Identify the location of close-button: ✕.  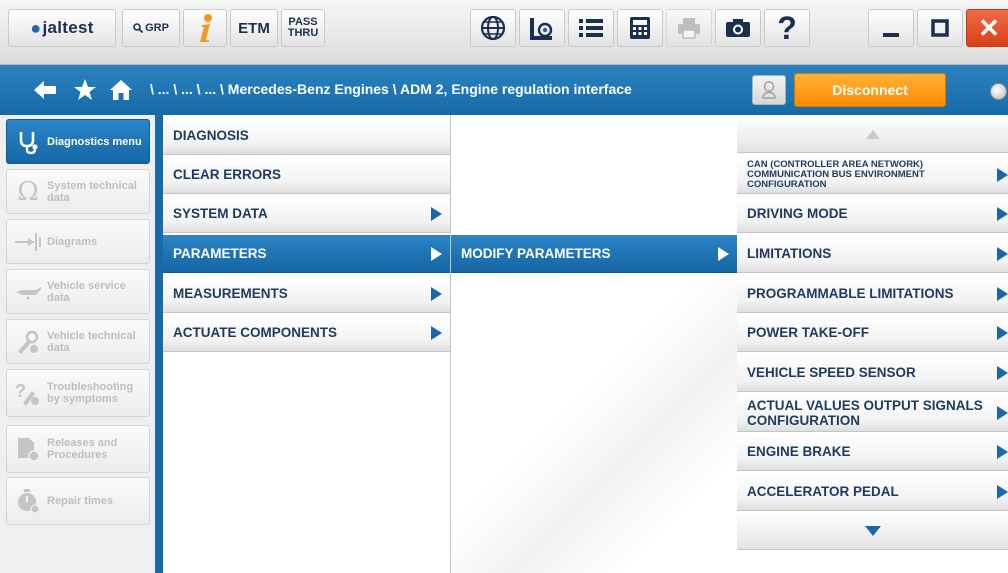
(987, 28).